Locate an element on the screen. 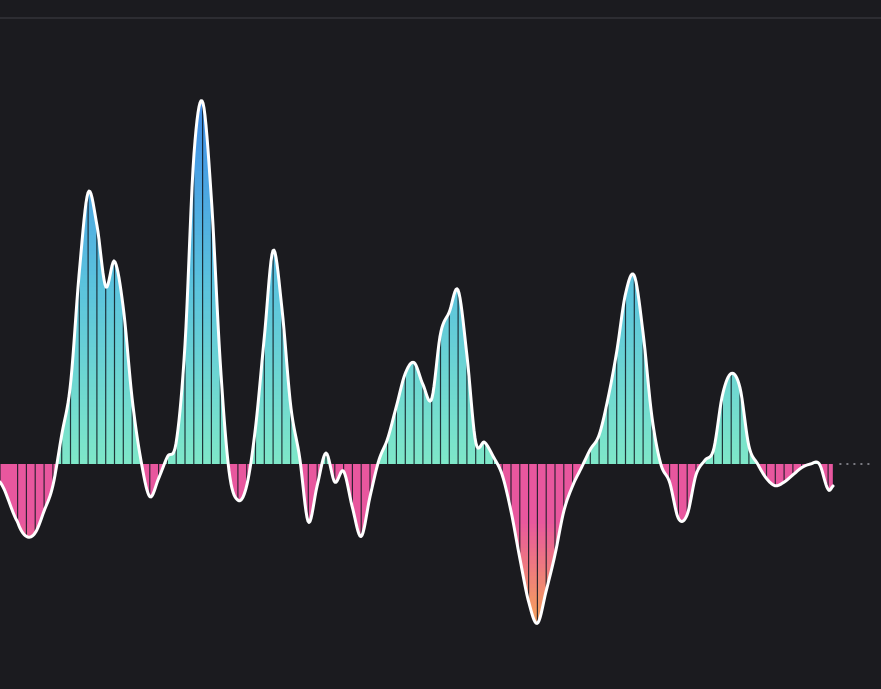 The height and width of the screenshot is (689, 881). positive-fill-band is located at coordinates (417, 461).